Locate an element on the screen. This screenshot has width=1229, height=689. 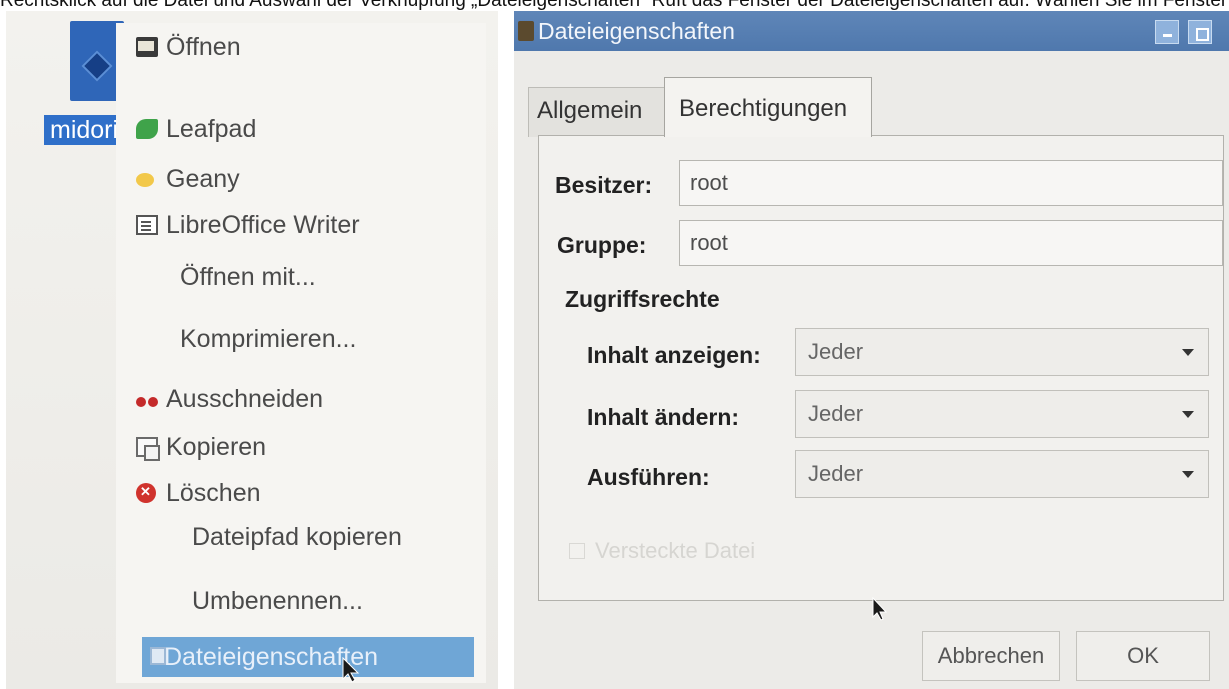
execute-select: Jeder is located at coordinates (1002, 474).